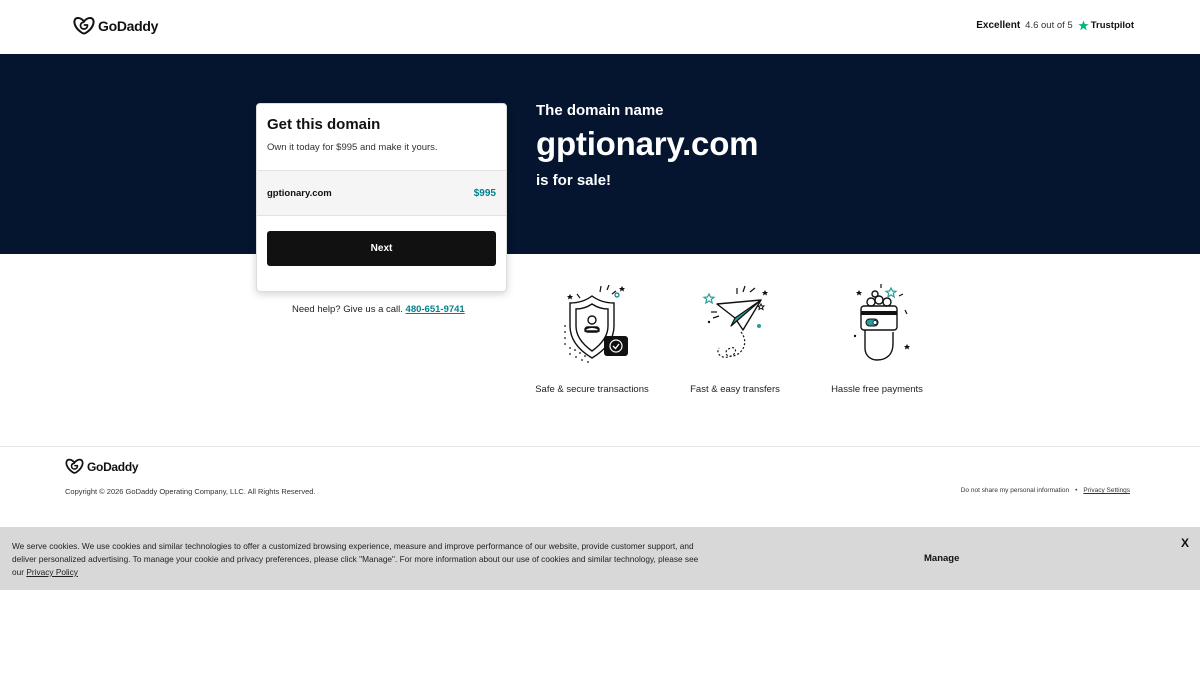 The height and width of the screenshot is (675, 1200). I want to click on paper-plane-icon, so click(735, 321).